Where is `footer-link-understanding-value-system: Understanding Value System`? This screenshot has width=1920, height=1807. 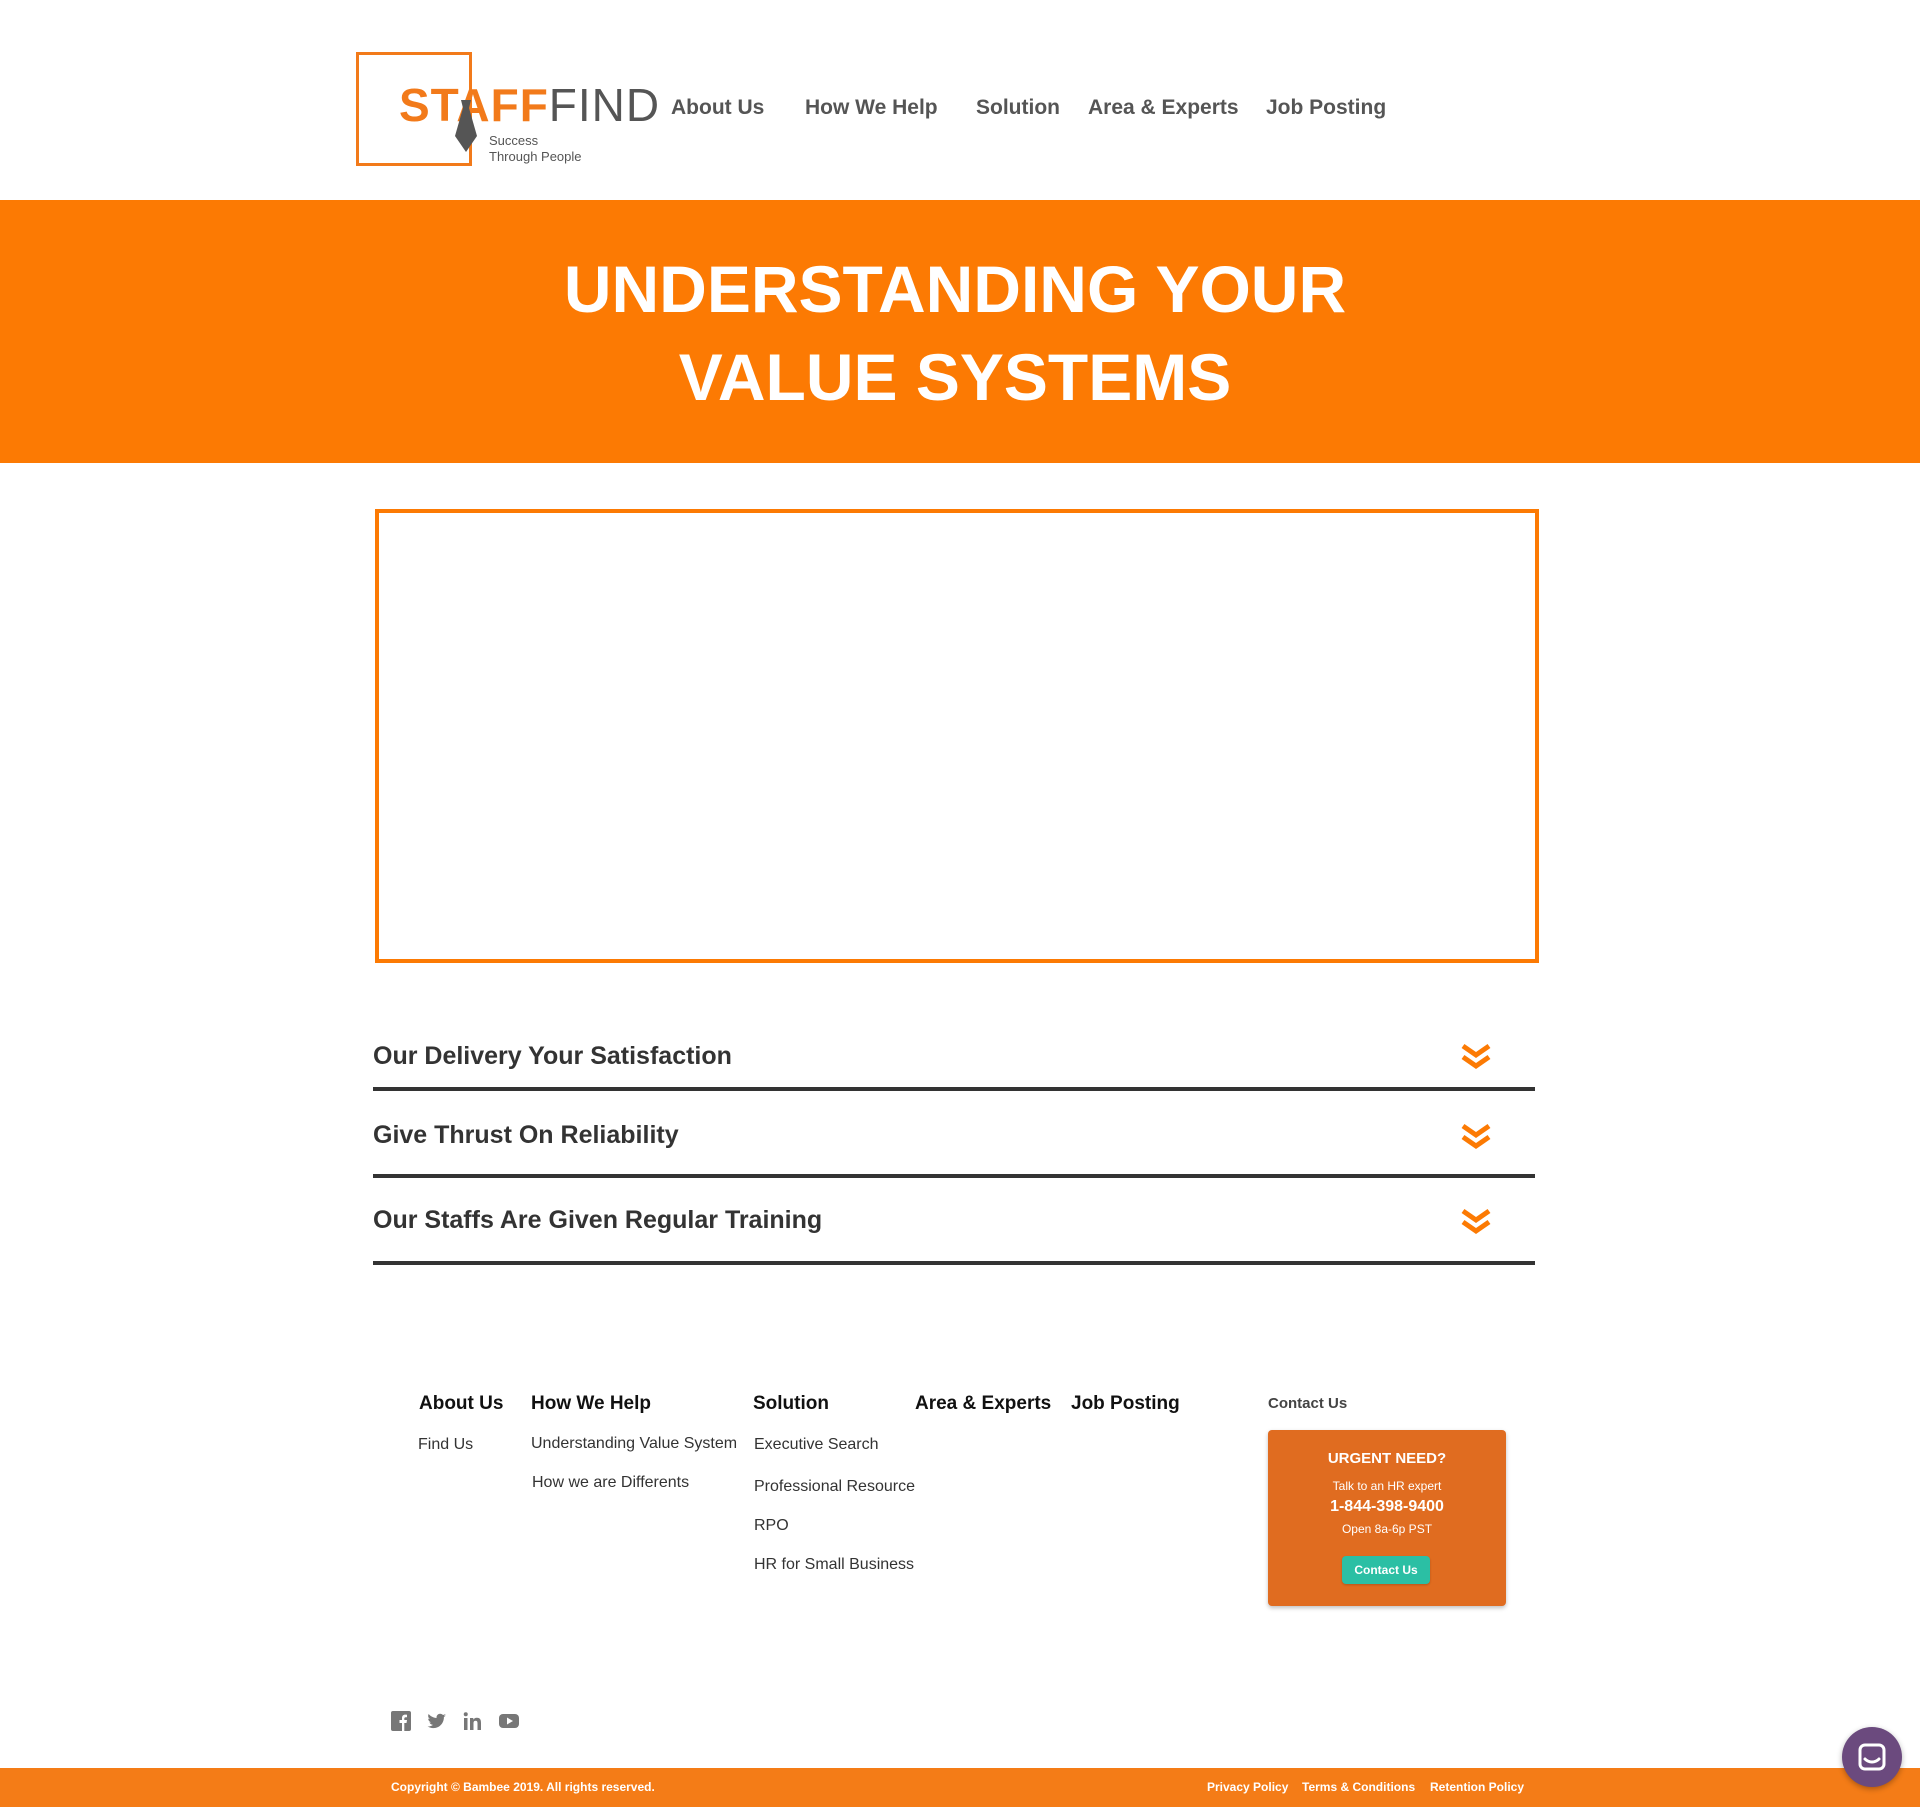 footer-link-understanding-value-system: Understanding Value System is located at coordinates (634, 1444).